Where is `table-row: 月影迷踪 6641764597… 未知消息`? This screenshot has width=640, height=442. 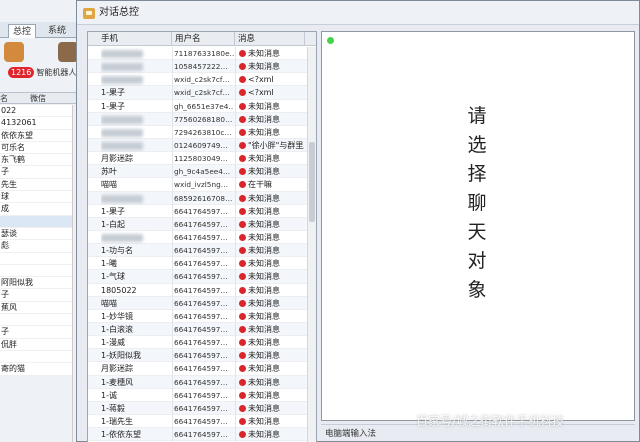
table-row: 月影迷踪 6641764597… 未知消息 is located at coordinates (197, 369).